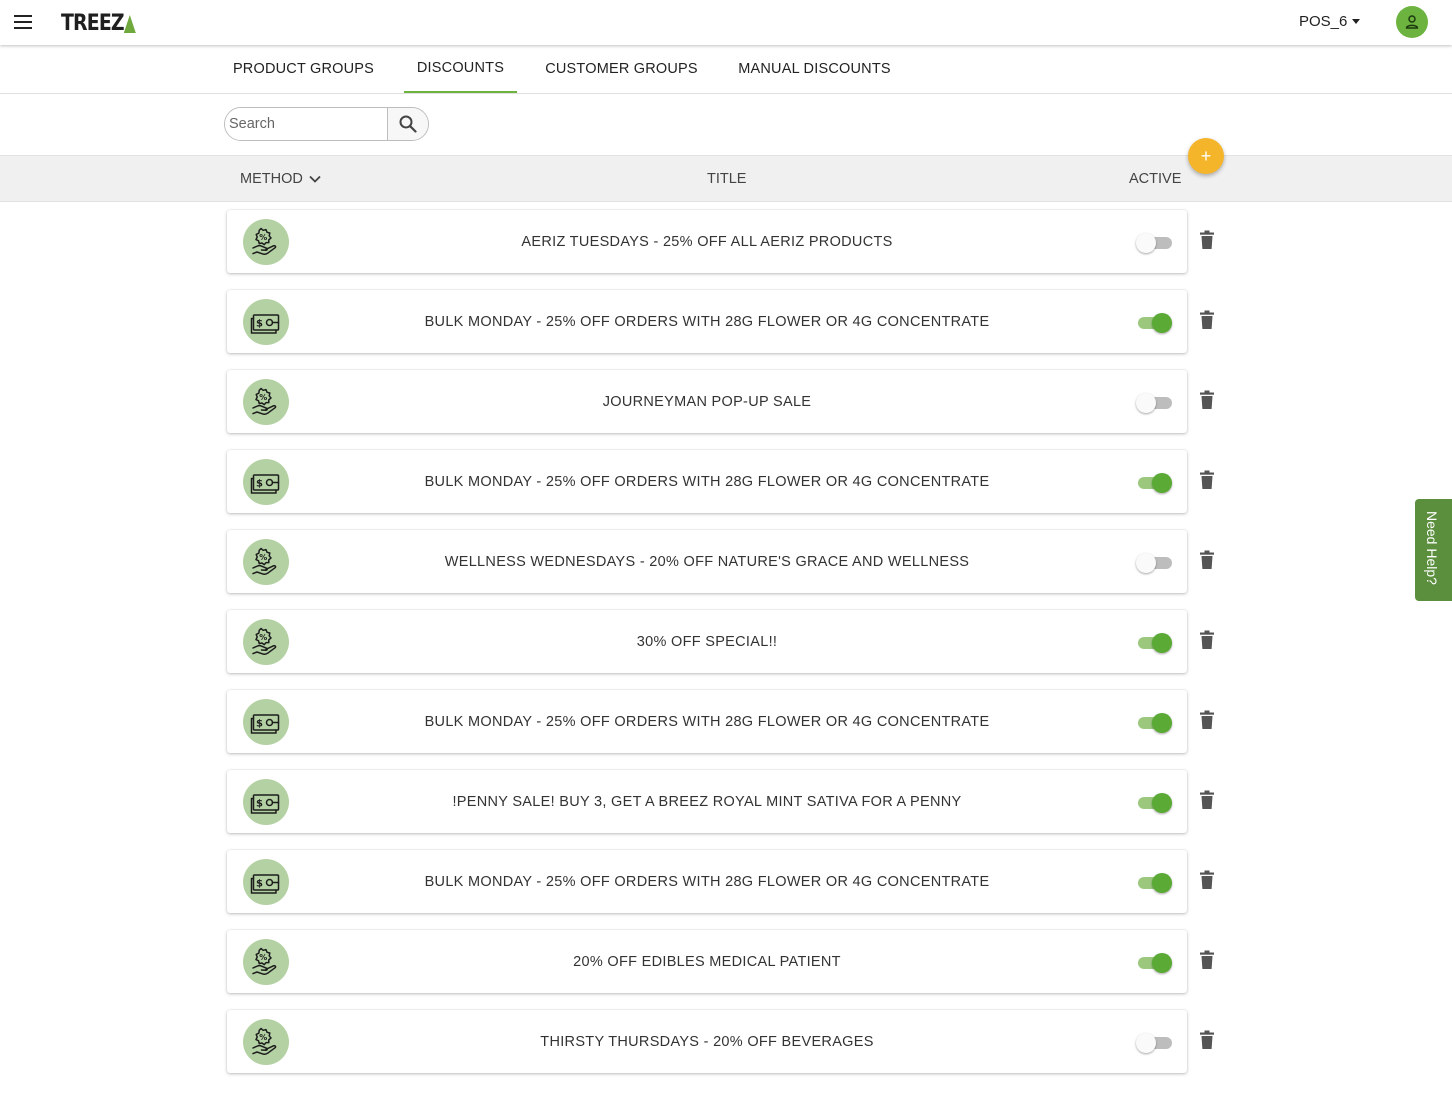 The image size is (1452, 1097). I want to click on search-icon, so click(408, 124).